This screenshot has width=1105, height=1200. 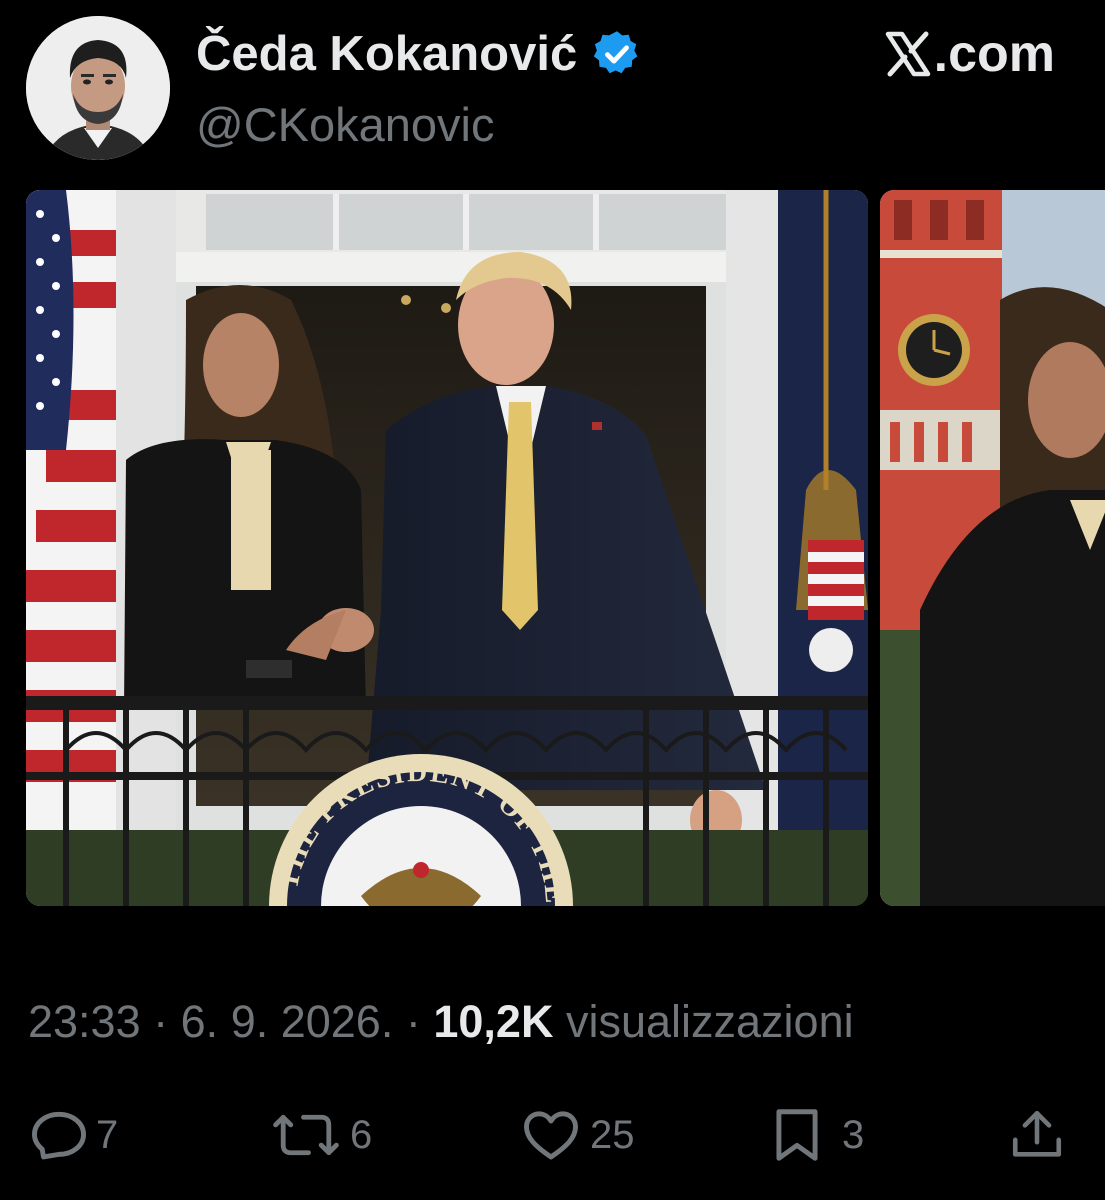 I want to click on share-icon, so click(x=1037, y=1135).